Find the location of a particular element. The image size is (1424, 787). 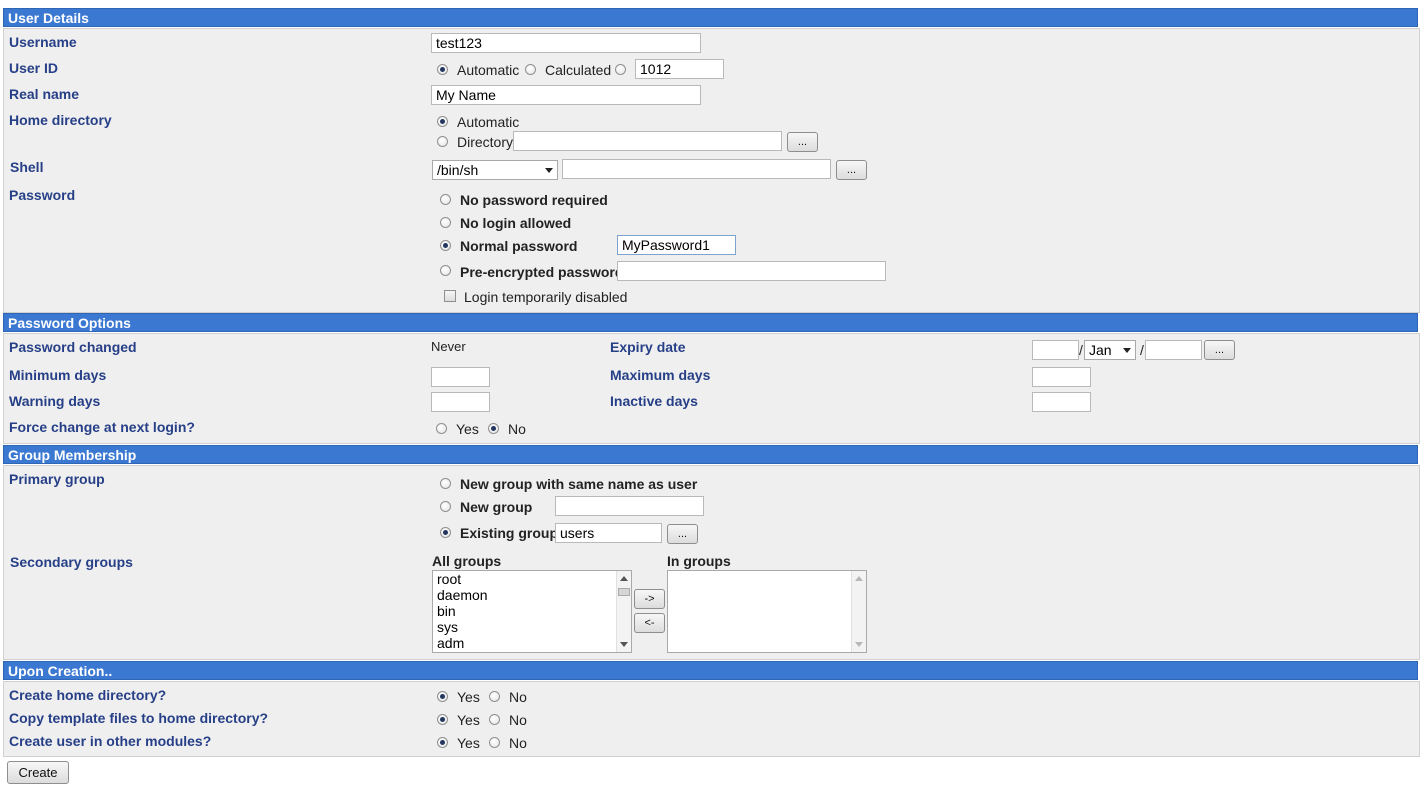

homedir-directory-radio is located at coordinates (442, 141).